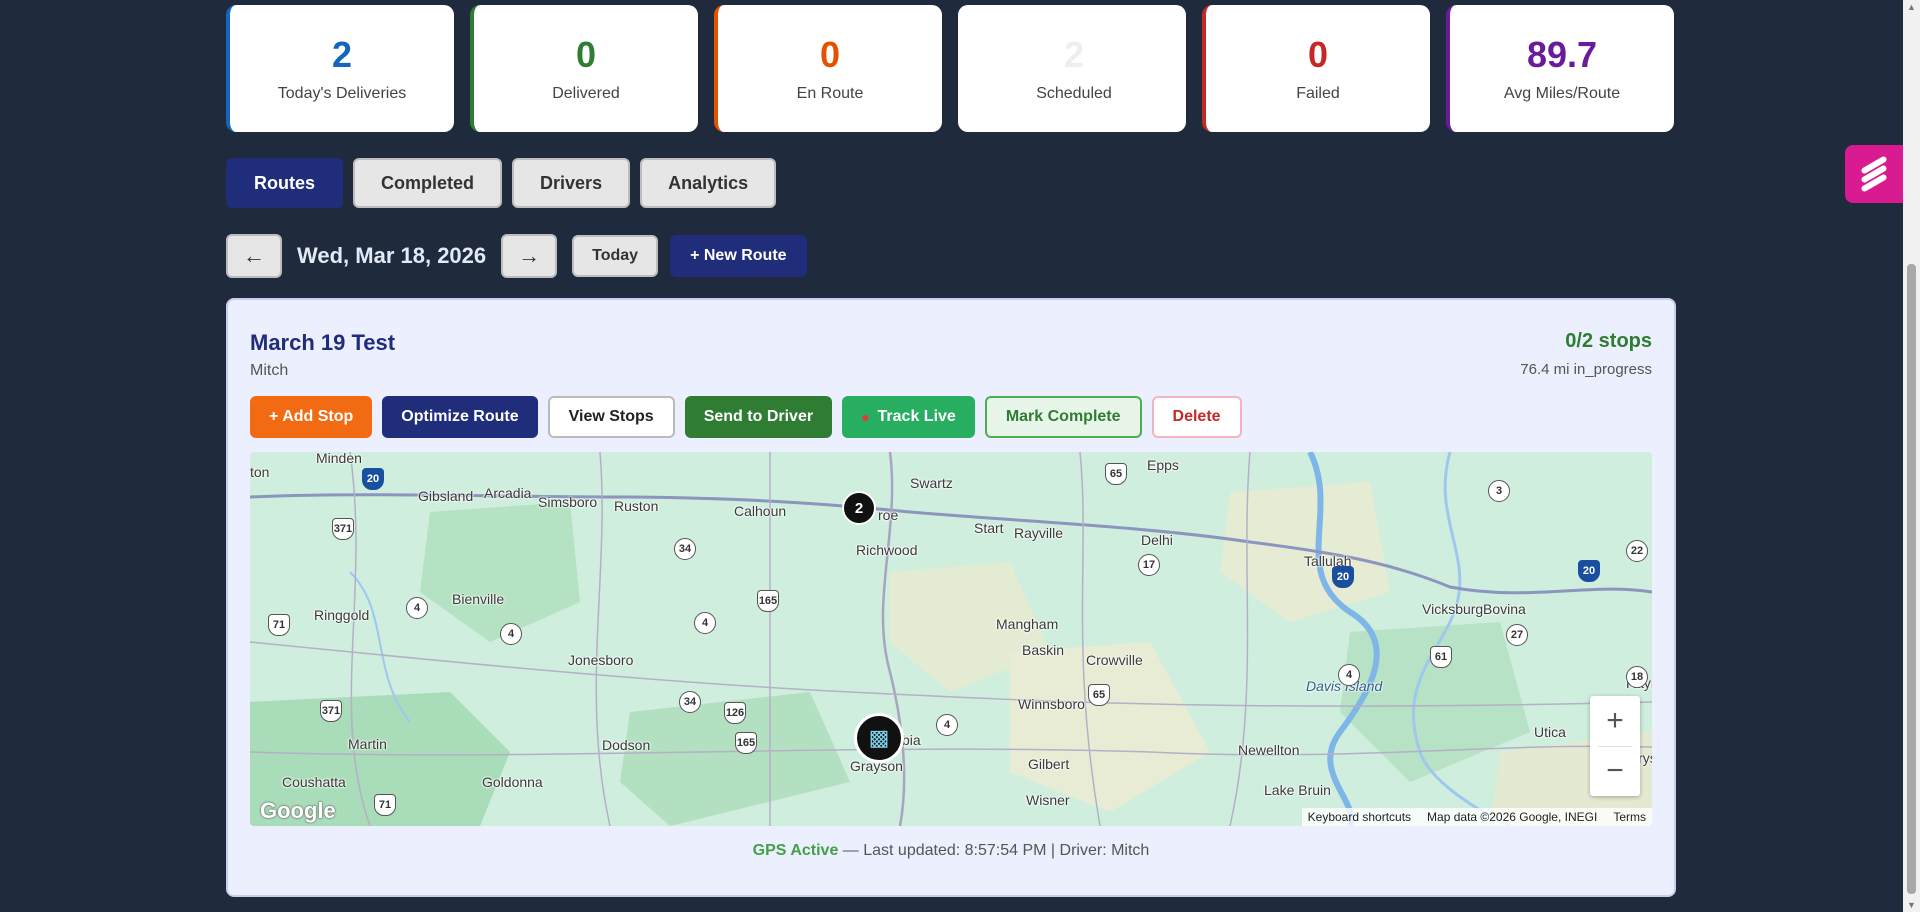  I want to click on highway-shield: 18, so click(1637, 677).